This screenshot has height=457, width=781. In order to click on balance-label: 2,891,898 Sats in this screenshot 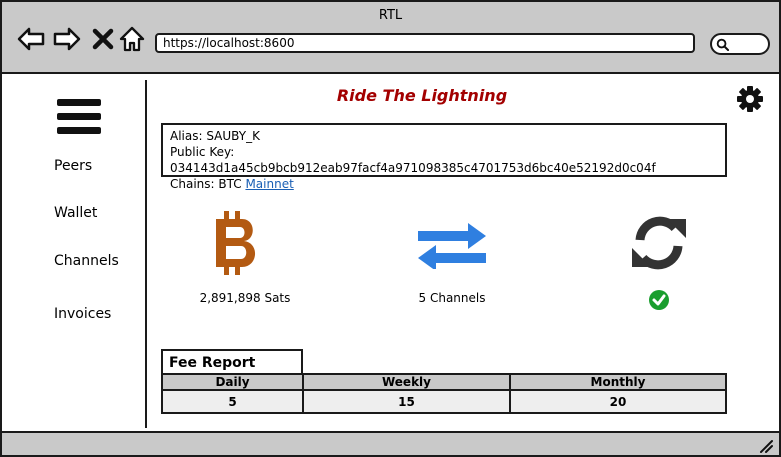, I will do `click(245, 298)`.